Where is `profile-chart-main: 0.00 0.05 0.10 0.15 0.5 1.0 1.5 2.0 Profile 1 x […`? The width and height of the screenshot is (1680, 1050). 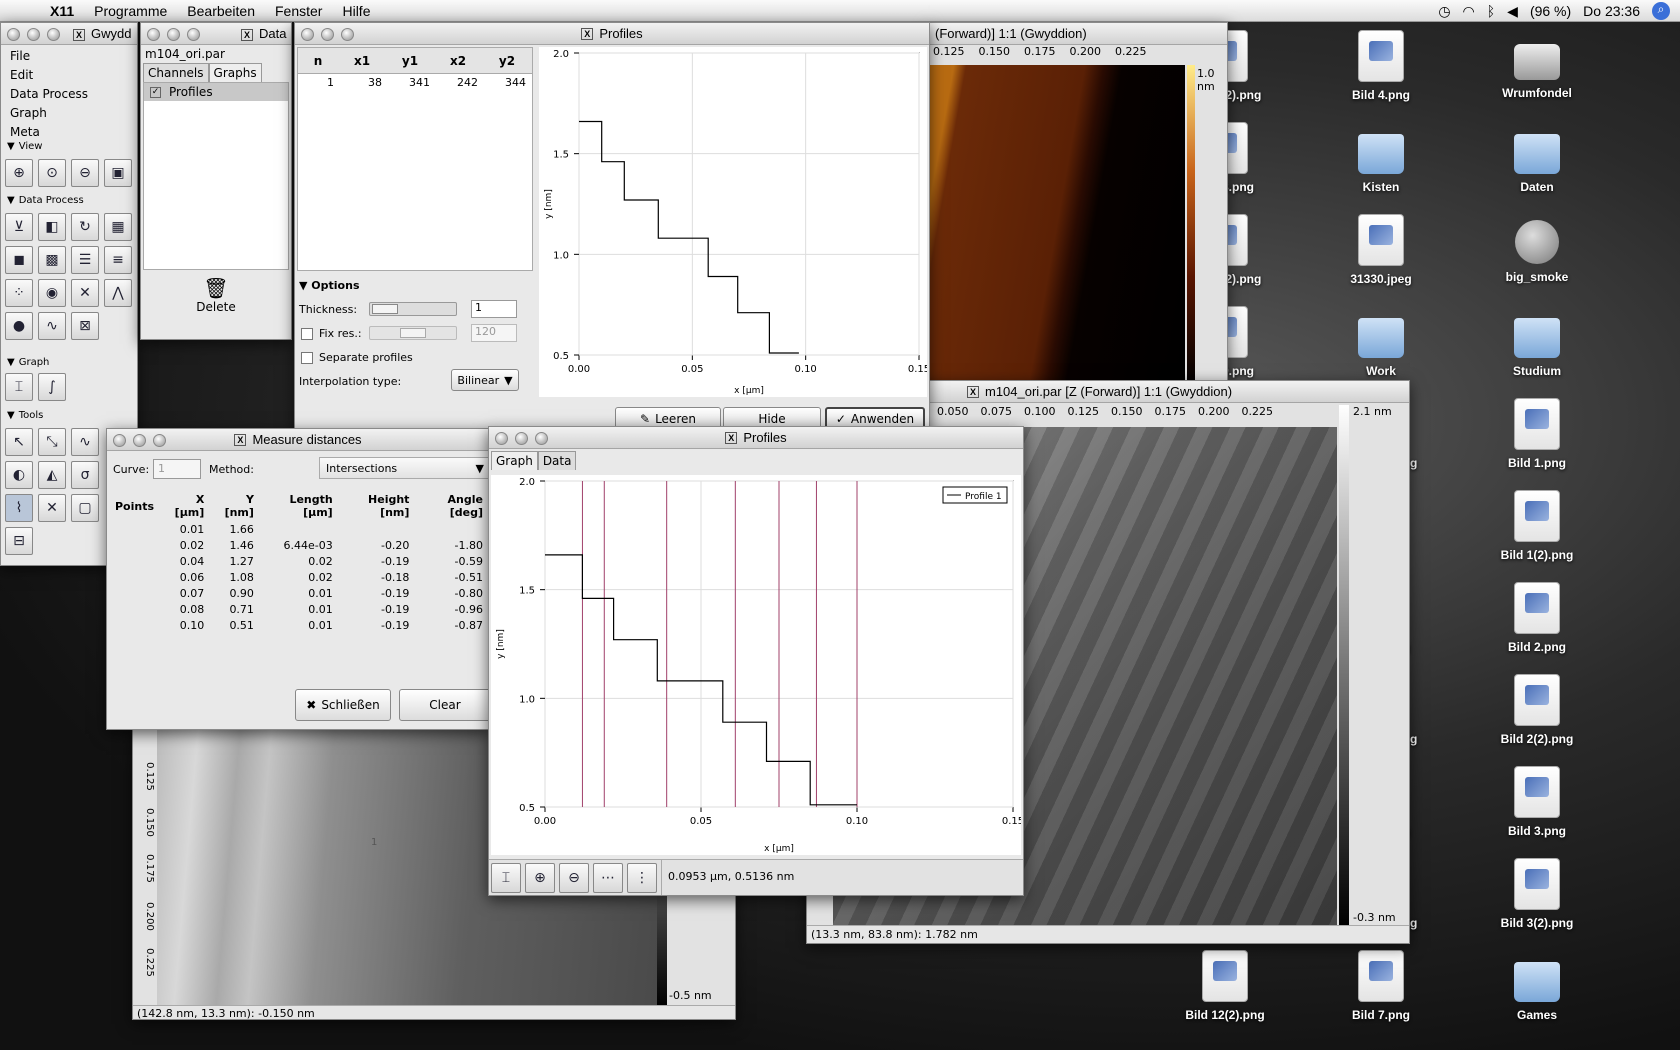 profile-chart-main: 0.00 0.05 0.10 0.15 0.5 1.0 1.5 2.0 Profile 1 x [… is located at coordinates (756, 665).